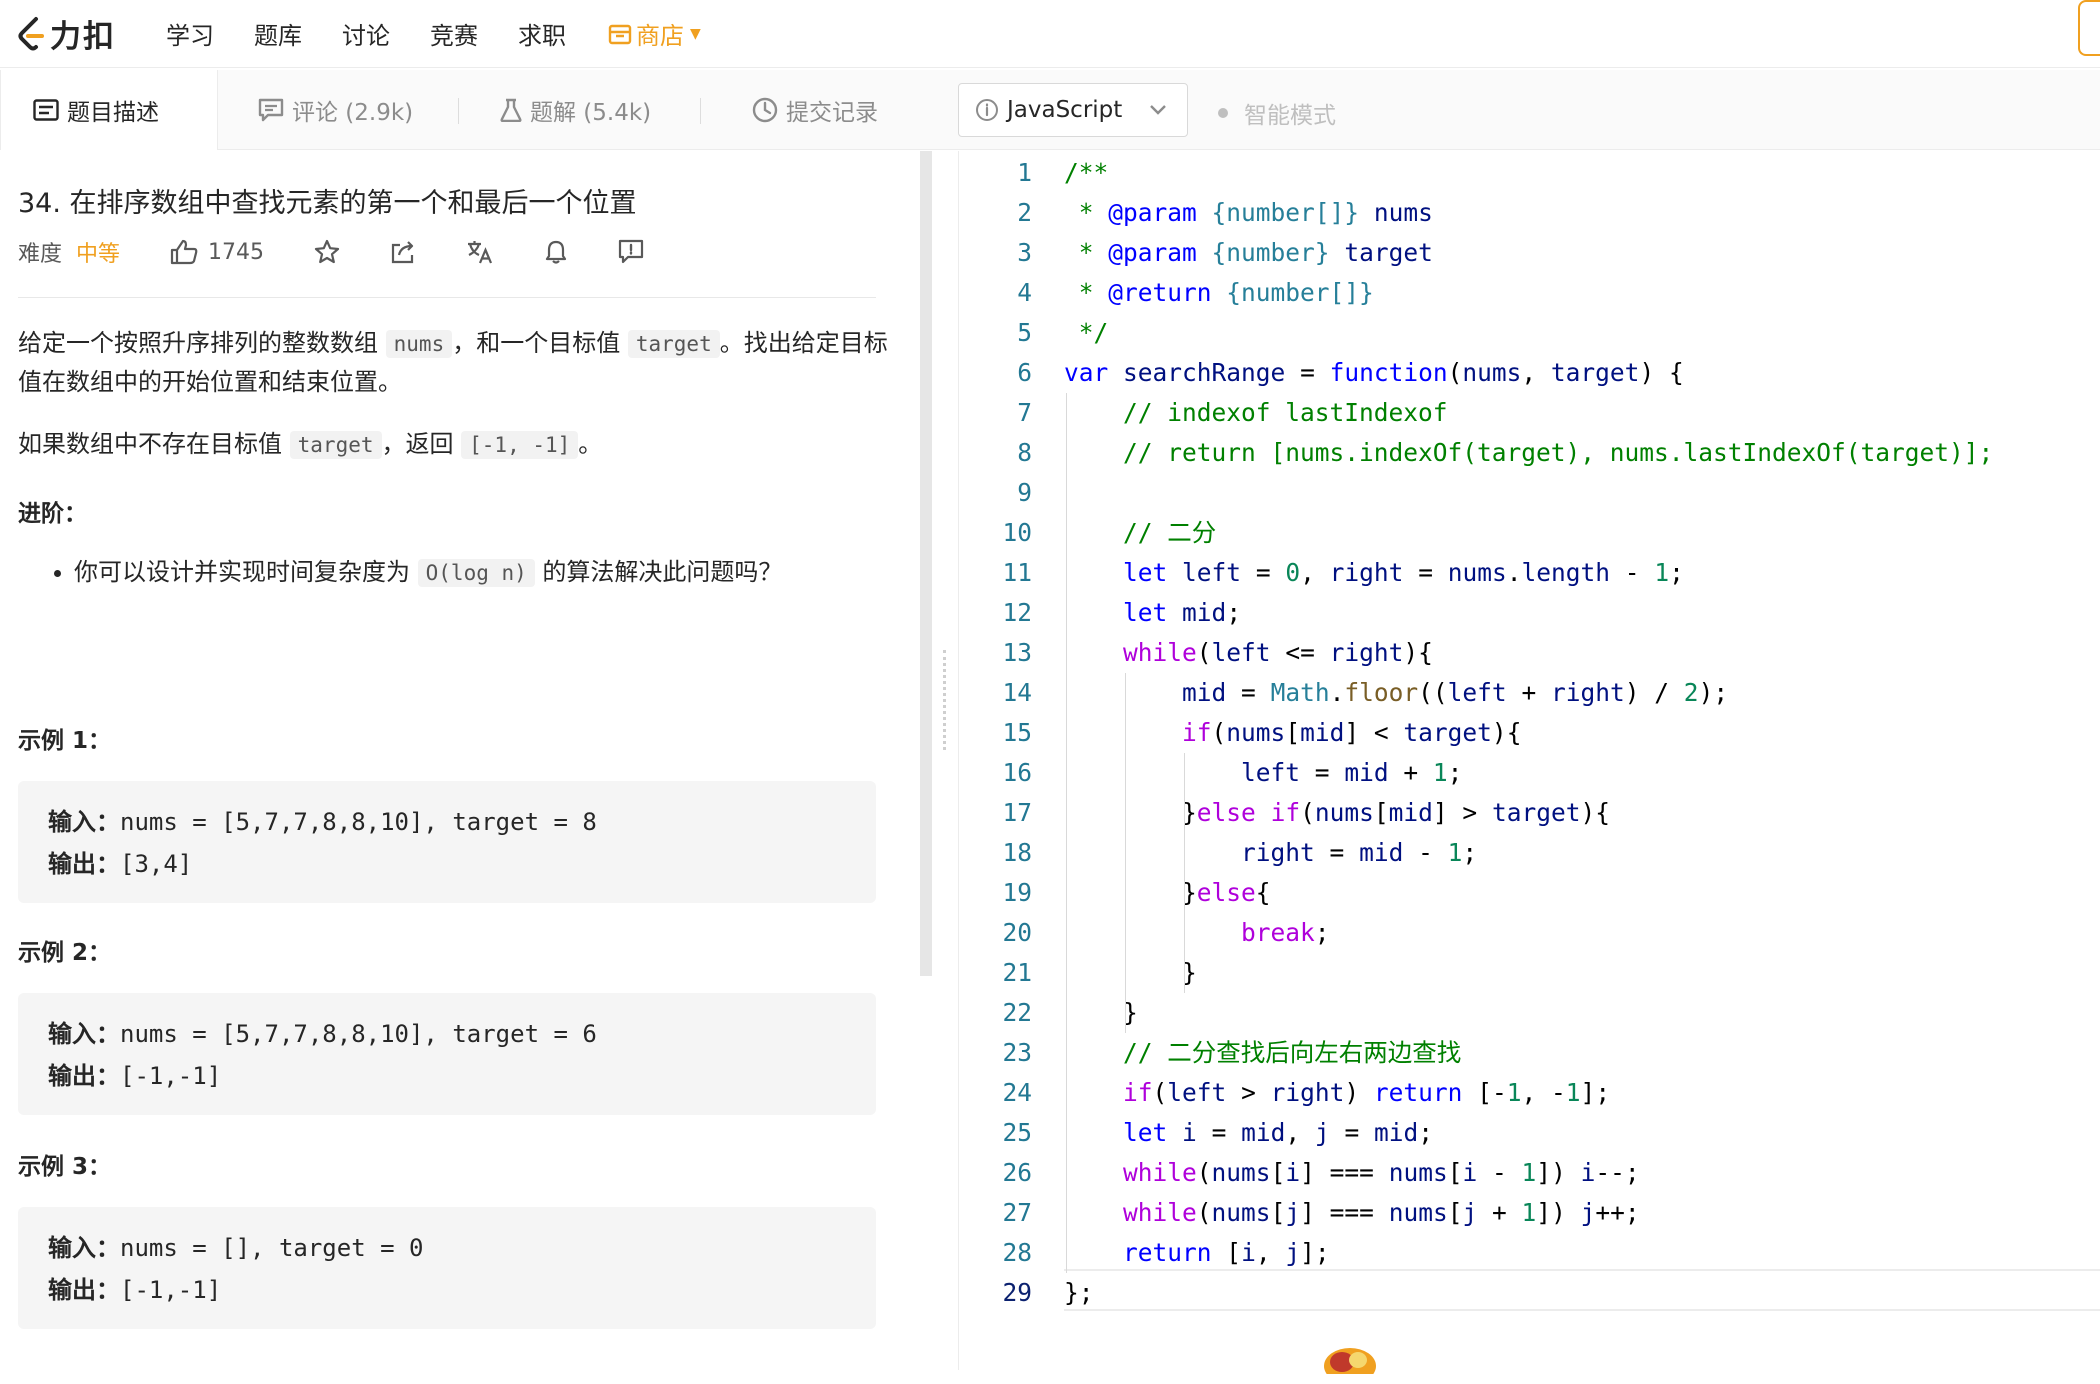  I want to click on code-line: 19 }else{, so click(1530, 893).